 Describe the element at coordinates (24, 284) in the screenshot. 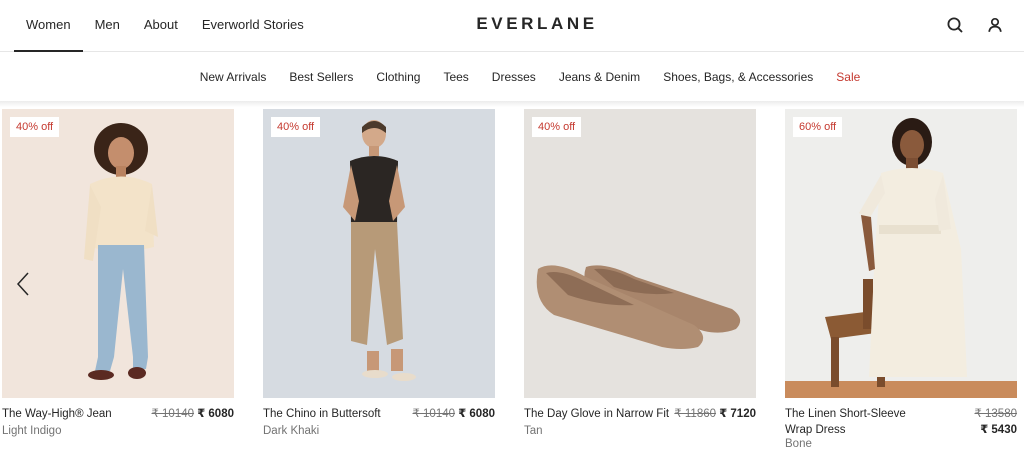

I see `chevron-left-icon` at that location.